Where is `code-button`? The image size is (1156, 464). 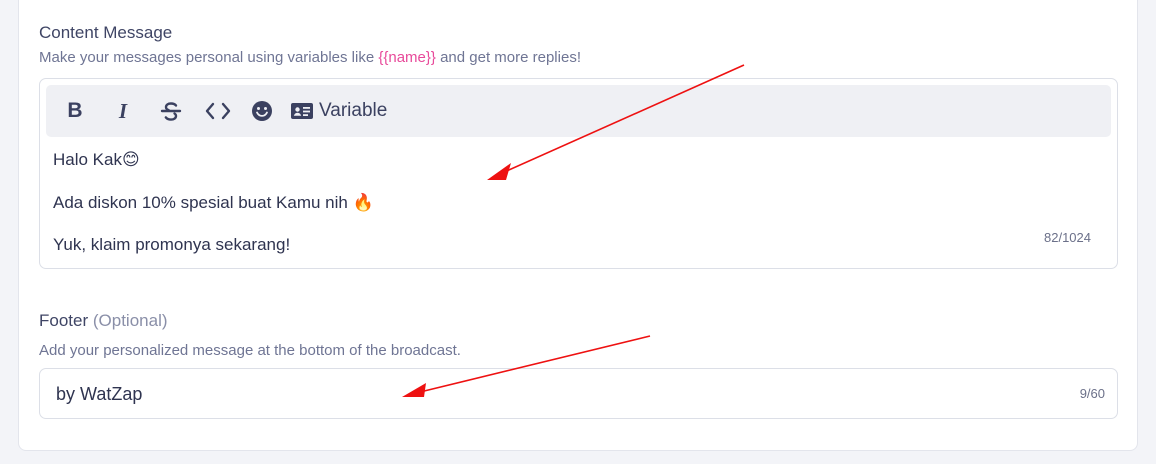
code-button is located at coordinates (218, 111).